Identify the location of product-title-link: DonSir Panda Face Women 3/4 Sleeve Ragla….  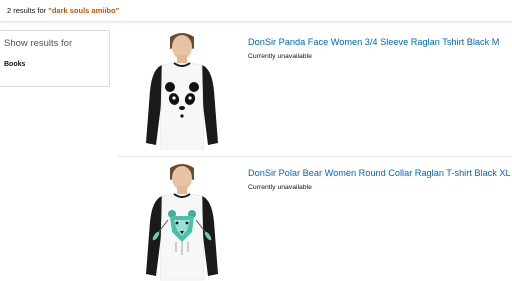
(373, 42).